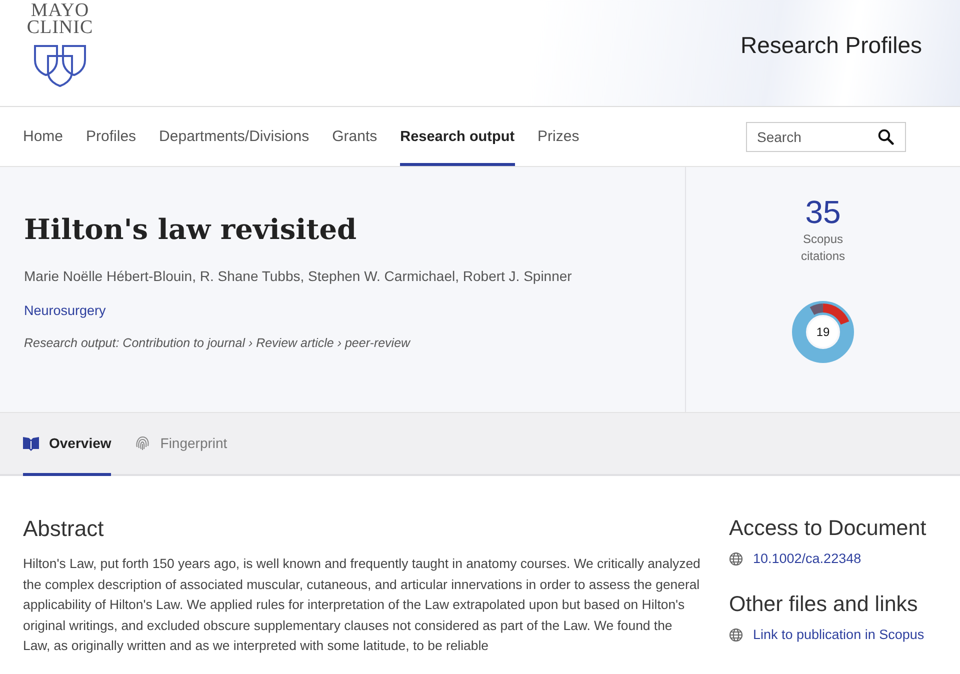  I want to click on logo-text: MAYO, so click(60, 10).